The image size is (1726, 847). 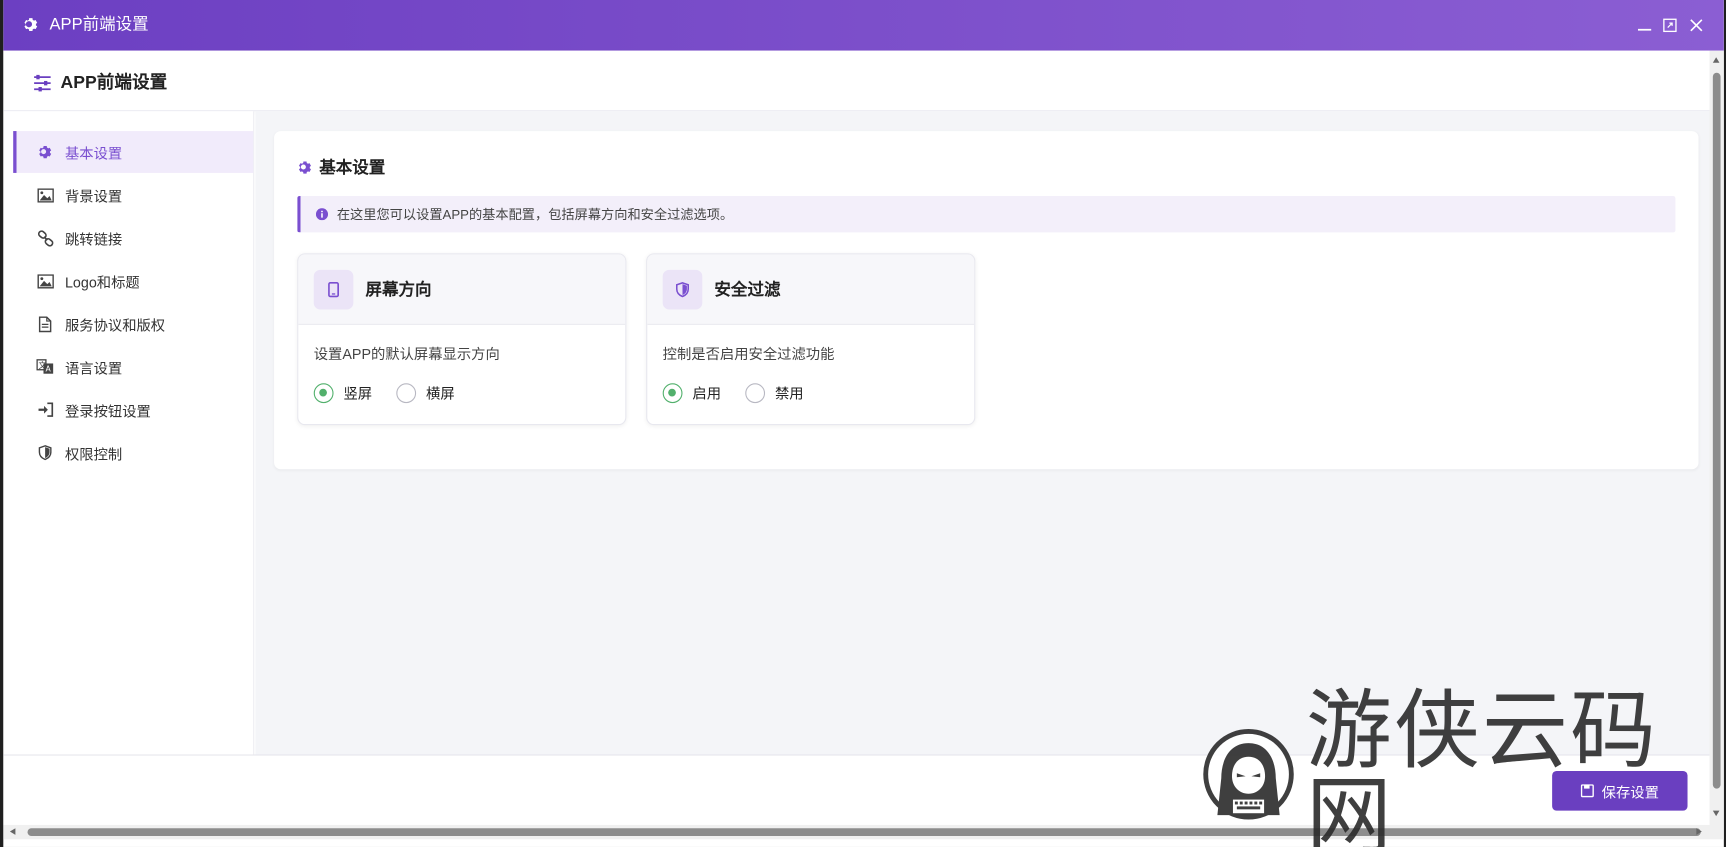 I want to click on sidebar-item-label: 权限控制, so click(x=93, y=454).